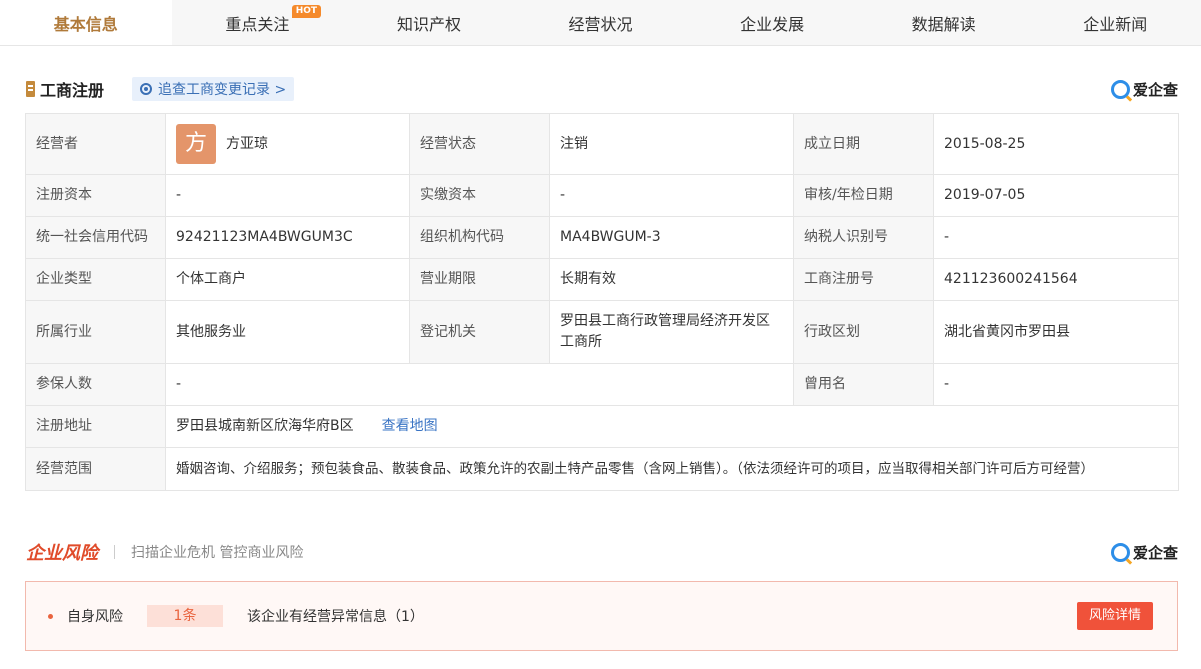 This screenshot has height=669, width=1201. What do you see at coordinates (1056, 384) in the screenshot?
I see `former-name-value: -` at bounding box center [1056, 384].